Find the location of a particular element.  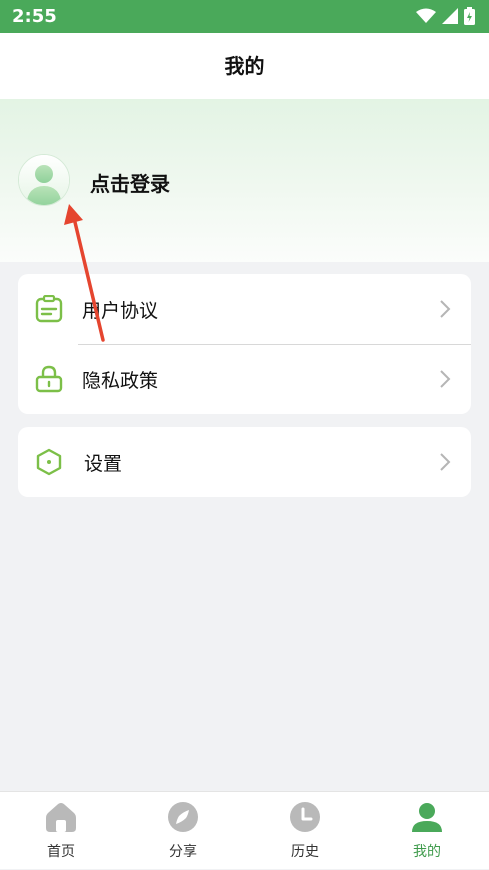

nav-item-home: 首页 is located at coordinates (61, 831).